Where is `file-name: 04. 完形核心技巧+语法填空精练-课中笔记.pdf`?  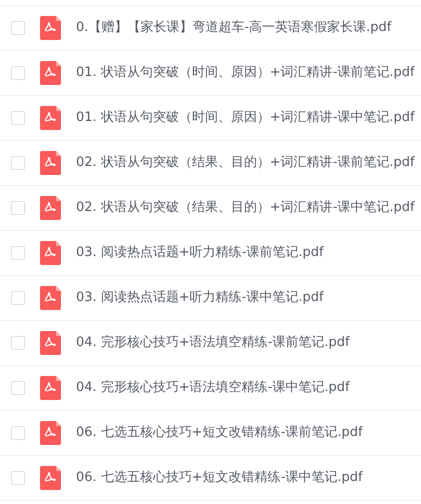
file-name: 04. 完形核心技巧+语法填空精练-课中笔记.pdf is located at coordinates (213, 388).